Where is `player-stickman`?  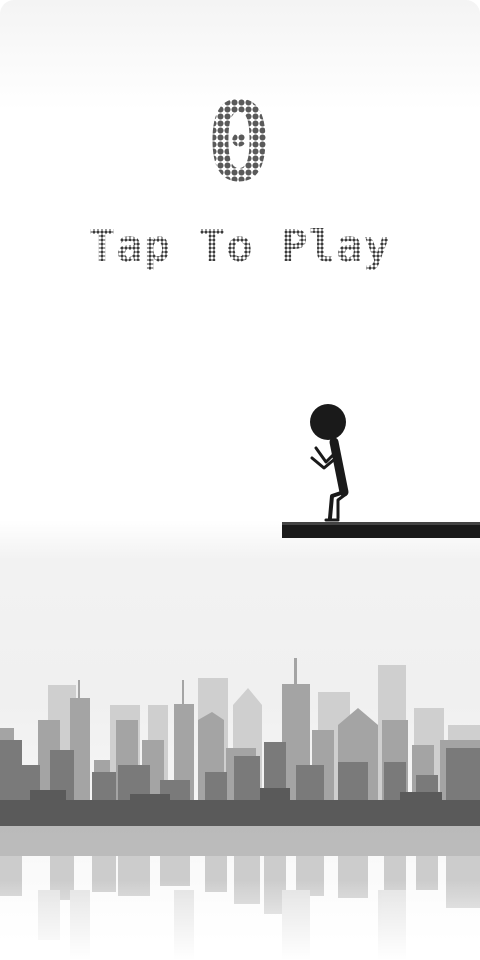 player-stickman is located at coordinates (329, 463).